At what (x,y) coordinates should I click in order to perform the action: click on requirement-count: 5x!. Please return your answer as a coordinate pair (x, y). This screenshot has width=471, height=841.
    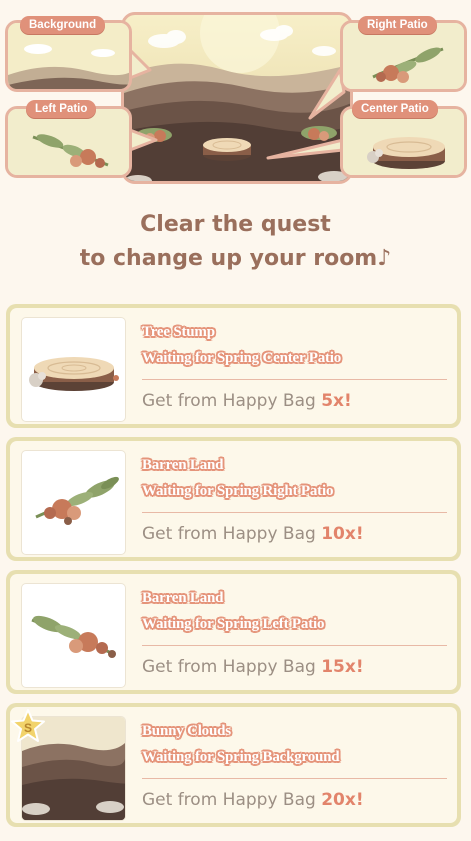
    Looking at the image, I should click on (336, 401).